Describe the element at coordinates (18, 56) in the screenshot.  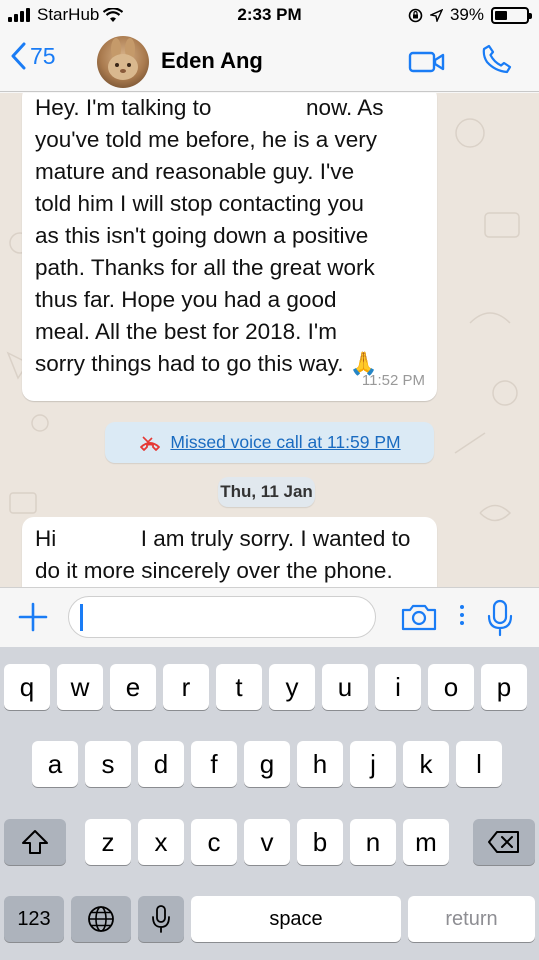
I see `chevron-left-icon` at that location.